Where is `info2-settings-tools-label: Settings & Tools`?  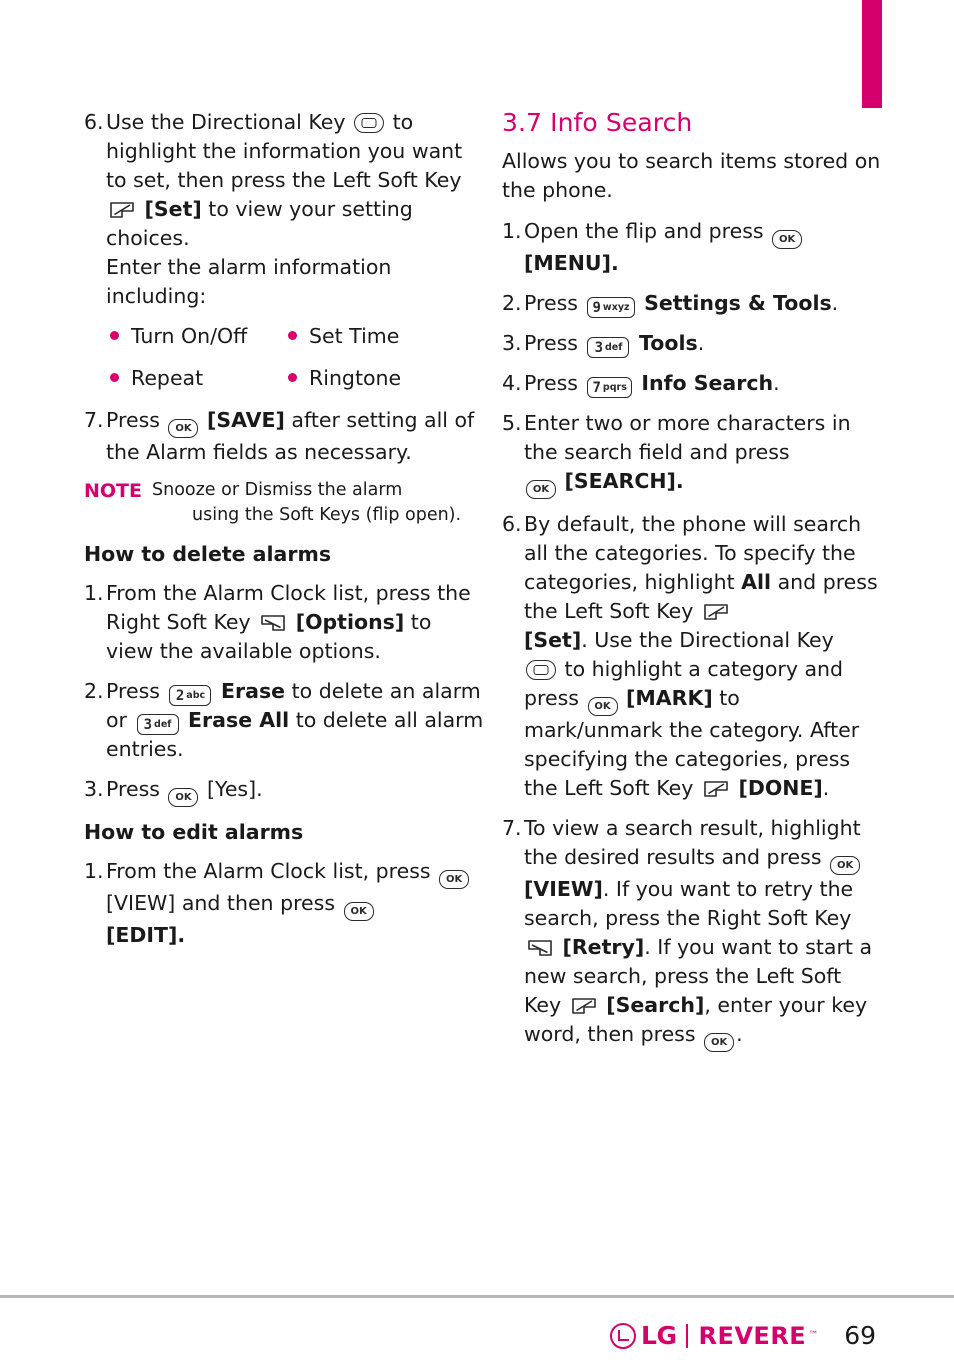 info2-settings-tools-label: Settings & Tools is located at coordinates (738, 303).